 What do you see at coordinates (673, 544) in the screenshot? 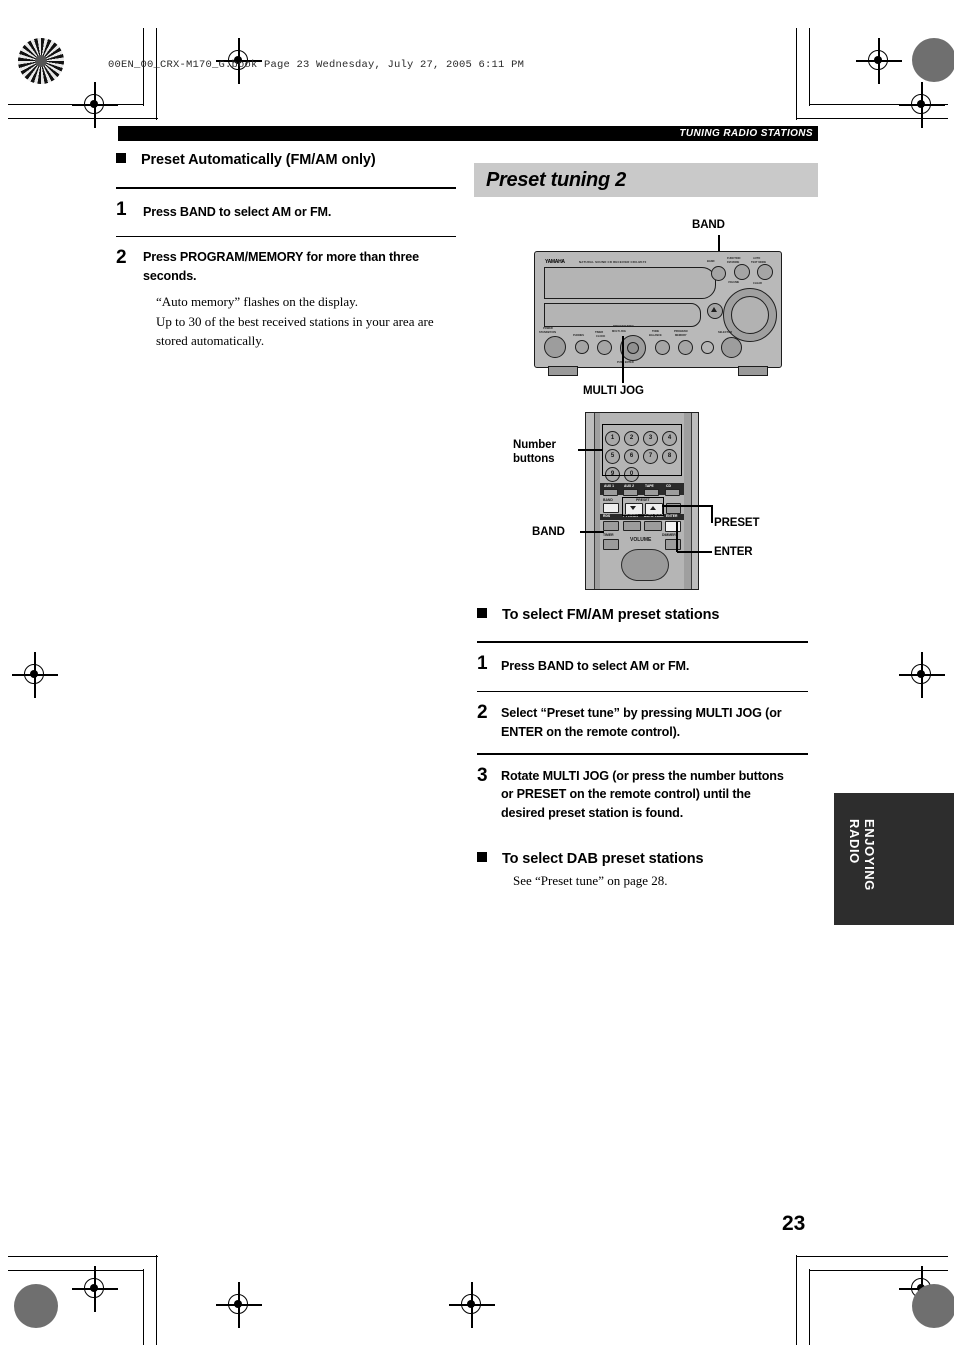
I see `remote-button-dimmer` at bounding box center [673, 544].